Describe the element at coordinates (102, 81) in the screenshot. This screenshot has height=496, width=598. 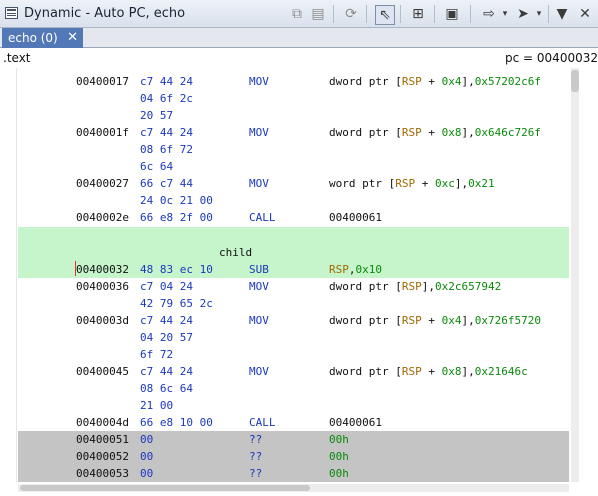
I see `address: 00400017` at that location.